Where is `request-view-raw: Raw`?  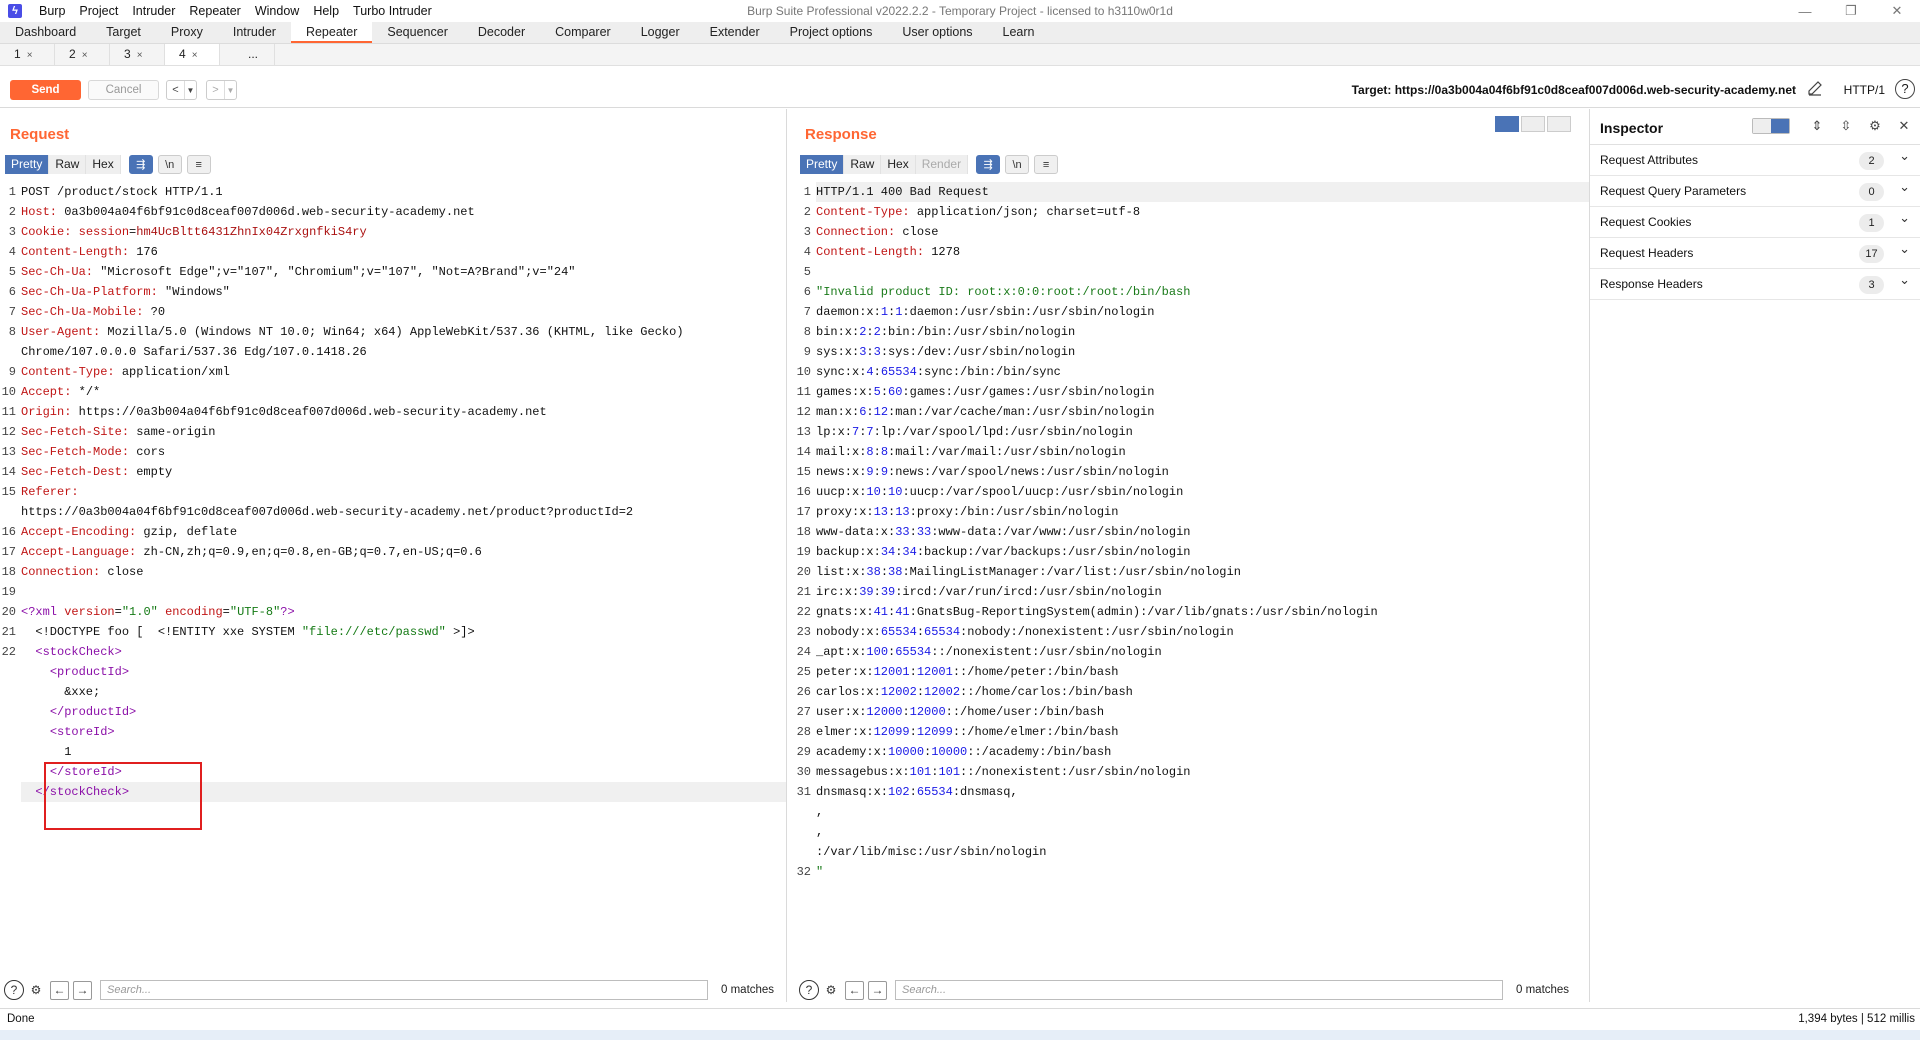 request-view-raw: Raw is located at coordinates (68, 164).